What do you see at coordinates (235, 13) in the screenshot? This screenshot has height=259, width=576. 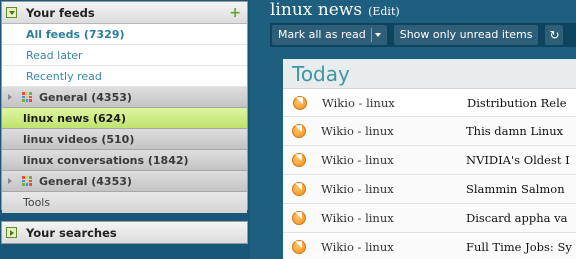 I see `add-feed-button: +` at bounding box center [235, 13].